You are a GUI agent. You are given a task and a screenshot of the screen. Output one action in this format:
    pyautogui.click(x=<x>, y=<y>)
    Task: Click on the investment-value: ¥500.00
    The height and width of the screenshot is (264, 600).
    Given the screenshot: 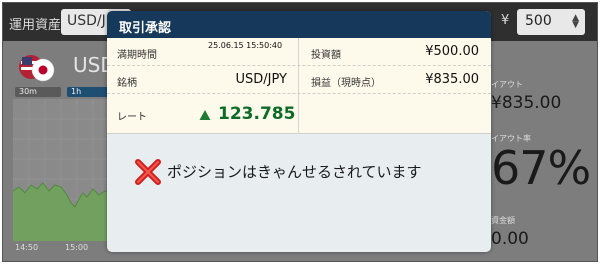 What is the action you would take?
    pyautogui.click(x=452, y=51)
    